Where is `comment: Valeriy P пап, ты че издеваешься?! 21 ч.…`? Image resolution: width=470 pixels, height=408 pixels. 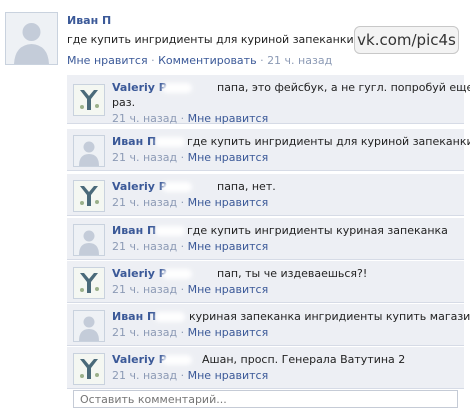 comment: Valeriy P пап, ты че издеваешься?! 21 ч.… is located at coordinates (265, 281).